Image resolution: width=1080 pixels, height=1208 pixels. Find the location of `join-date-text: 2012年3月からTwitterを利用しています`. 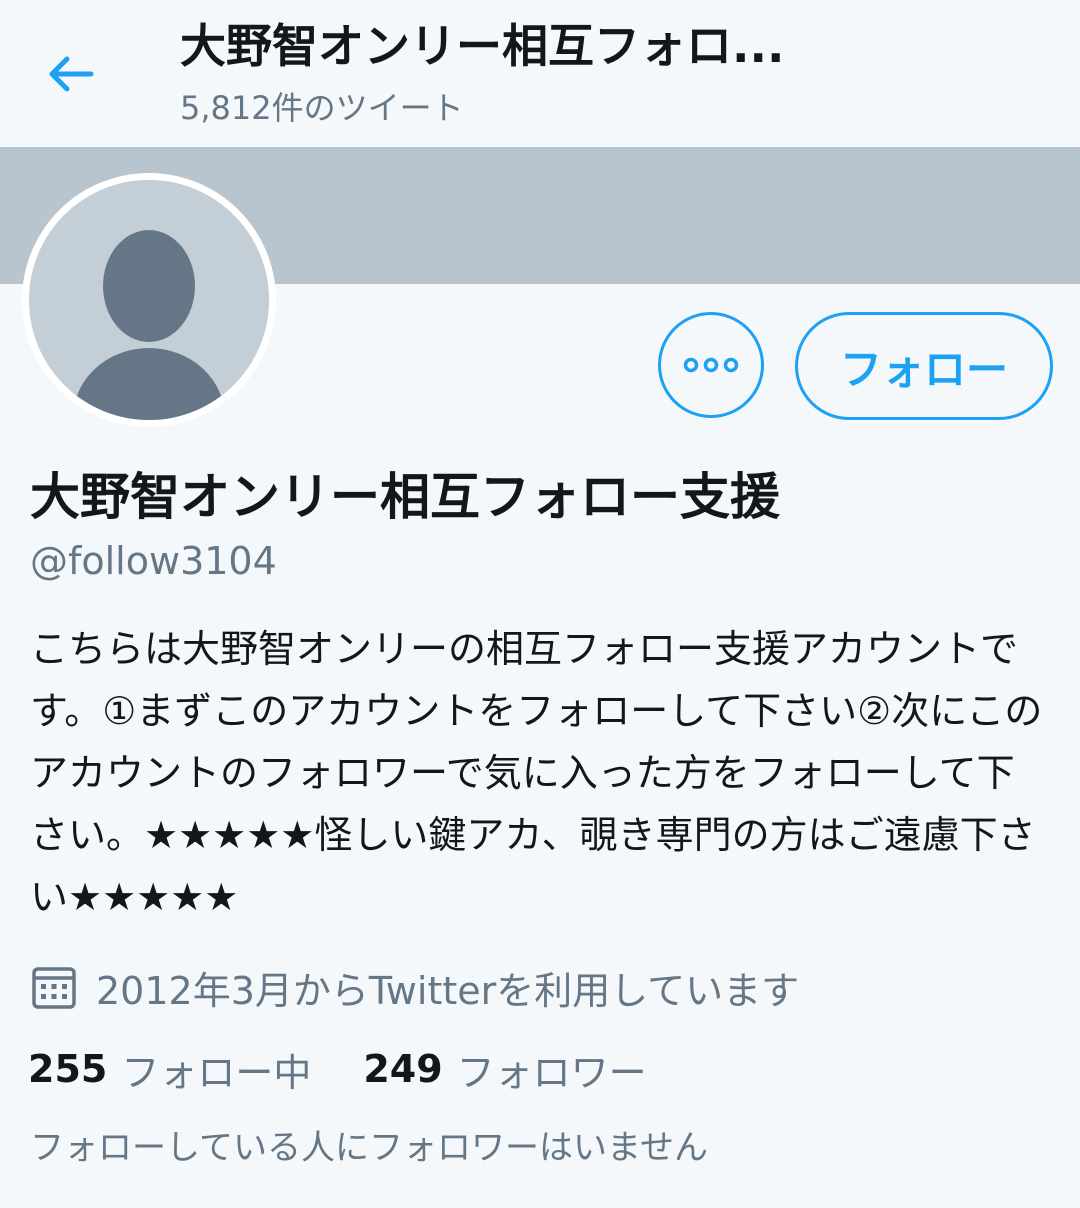

join-date-text: 2012年3月からTwitterを利用しています is located at coordinates (448, 990).